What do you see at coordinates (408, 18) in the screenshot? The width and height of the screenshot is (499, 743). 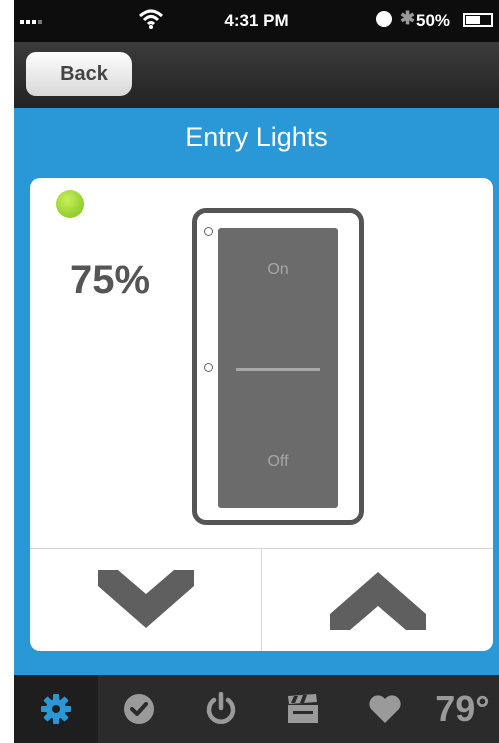 I see `bluetooth-icon: ✱` at bounding box center [408, 18].